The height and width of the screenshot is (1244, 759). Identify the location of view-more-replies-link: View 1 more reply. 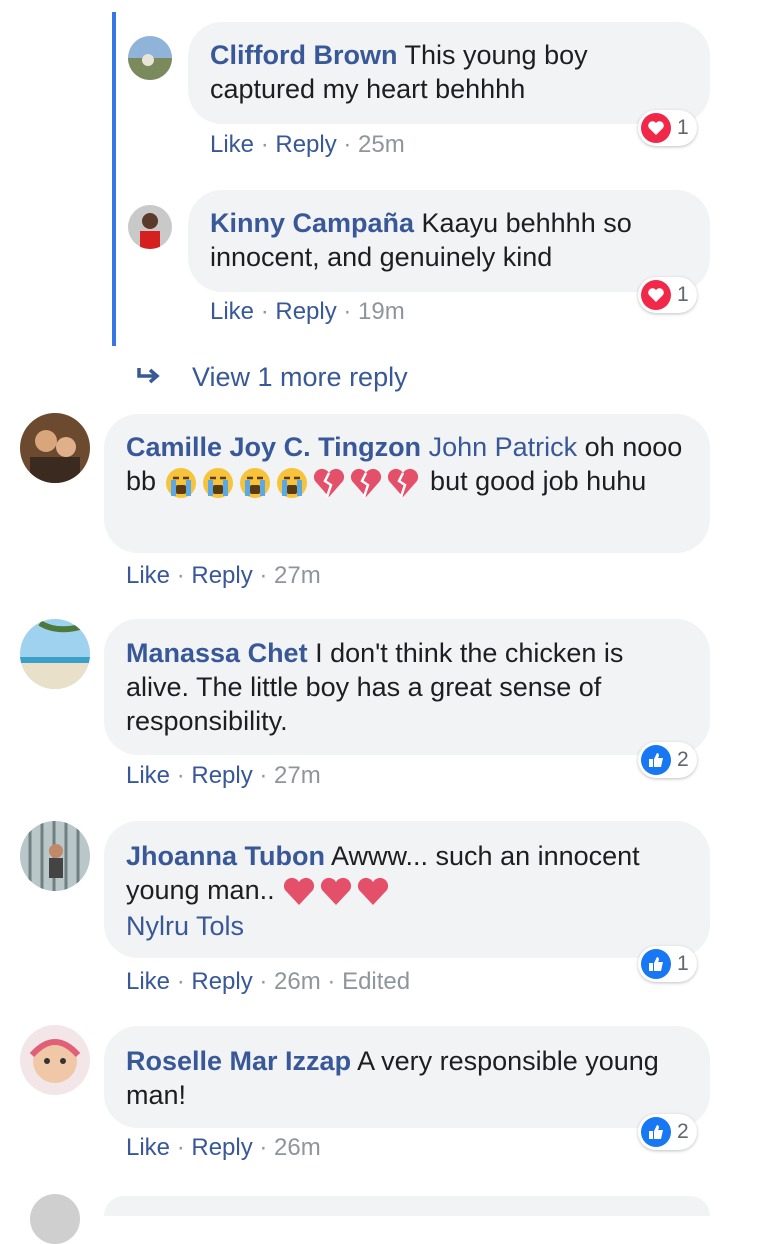
(272, 377).